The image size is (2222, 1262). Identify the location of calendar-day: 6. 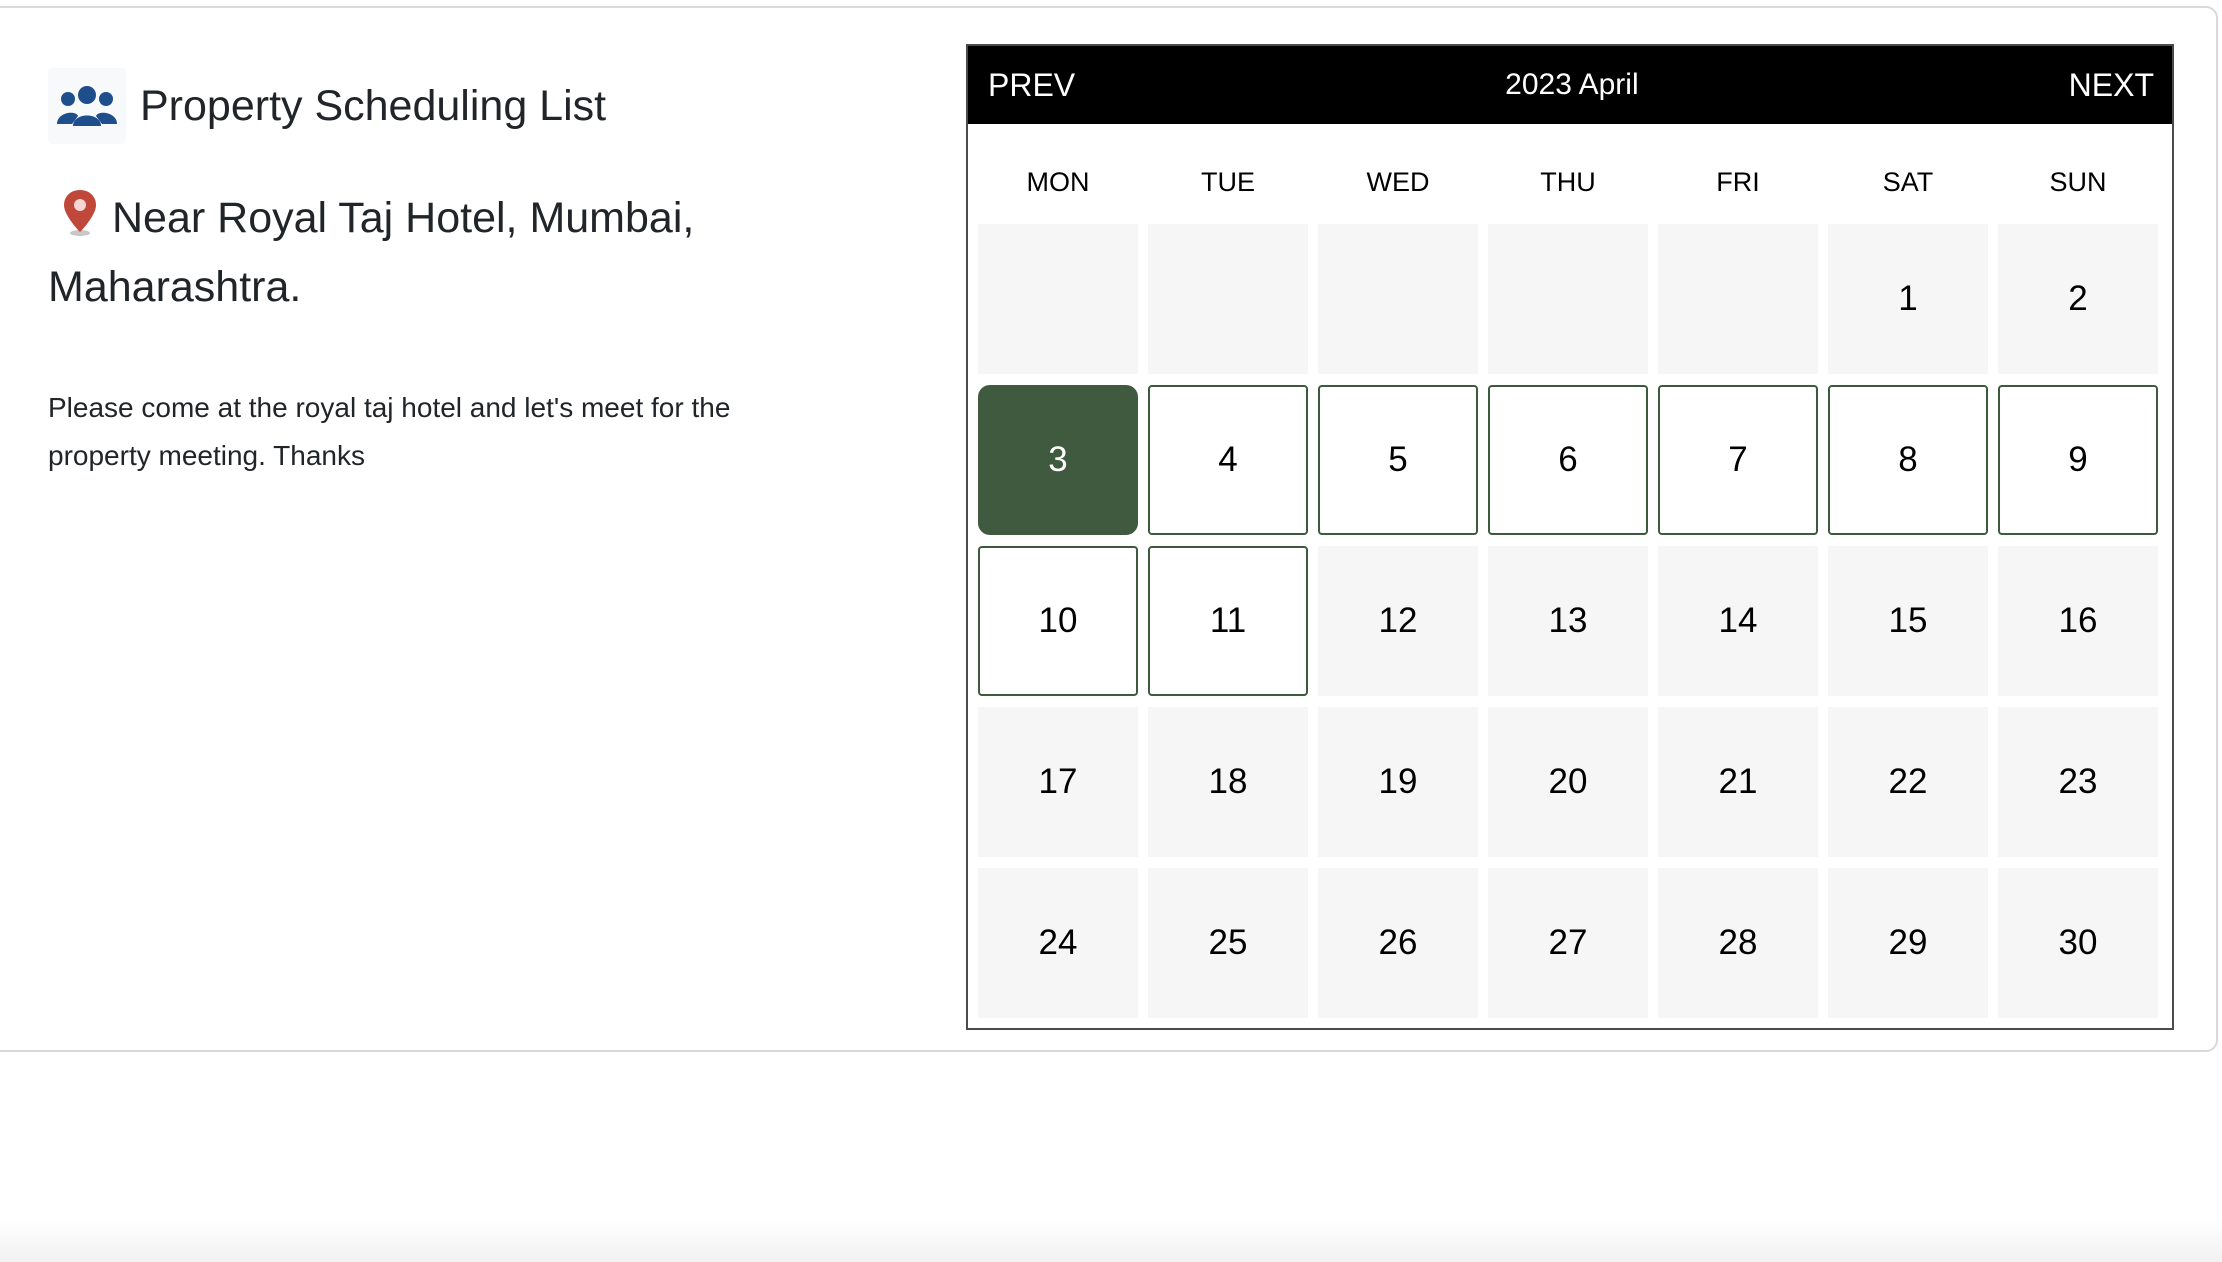
(1568, 460).